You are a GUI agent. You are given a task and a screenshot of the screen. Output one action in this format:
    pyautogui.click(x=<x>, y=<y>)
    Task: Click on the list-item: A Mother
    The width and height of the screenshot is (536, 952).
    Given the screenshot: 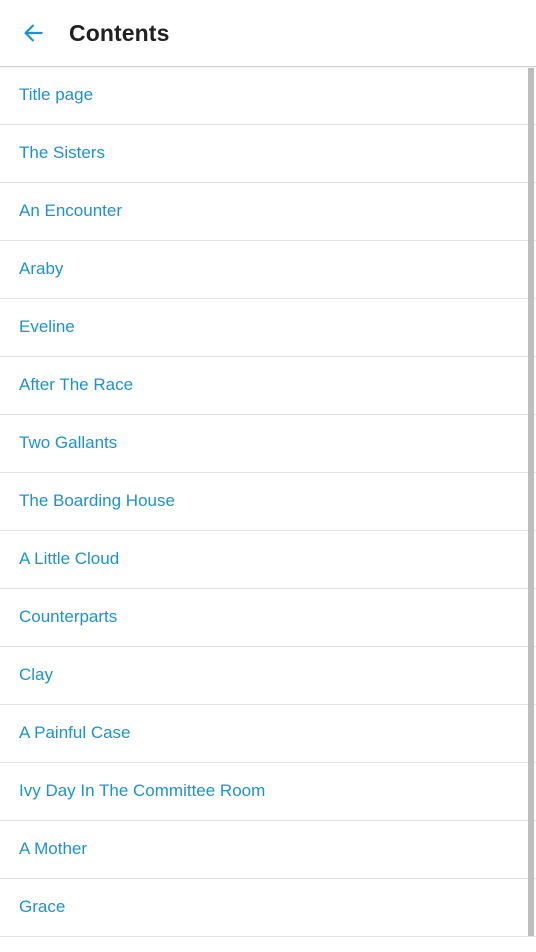 What is the action you would take?
    pyautogui.click(x=268, y=850)
    